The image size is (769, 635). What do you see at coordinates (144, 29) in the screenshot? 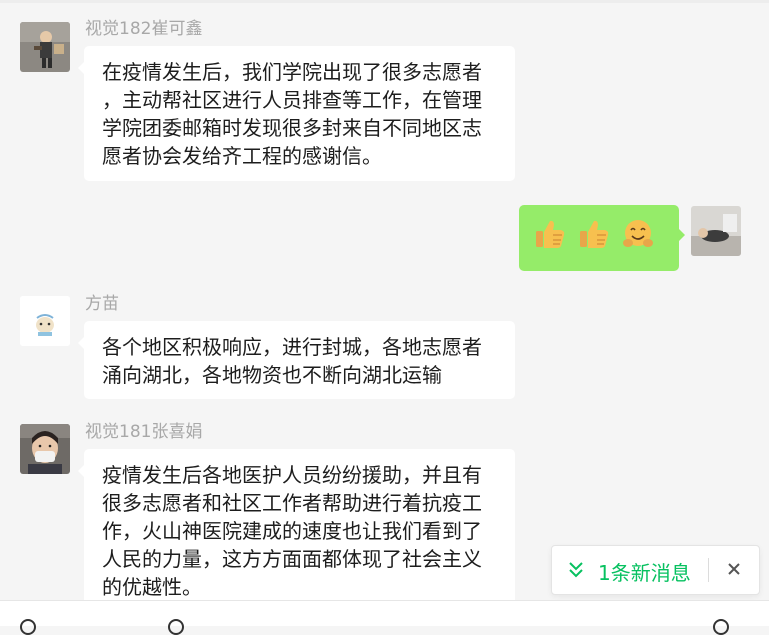
I see `sender-name: 视觉182崔可鑫` at bounding box center [144, 29].